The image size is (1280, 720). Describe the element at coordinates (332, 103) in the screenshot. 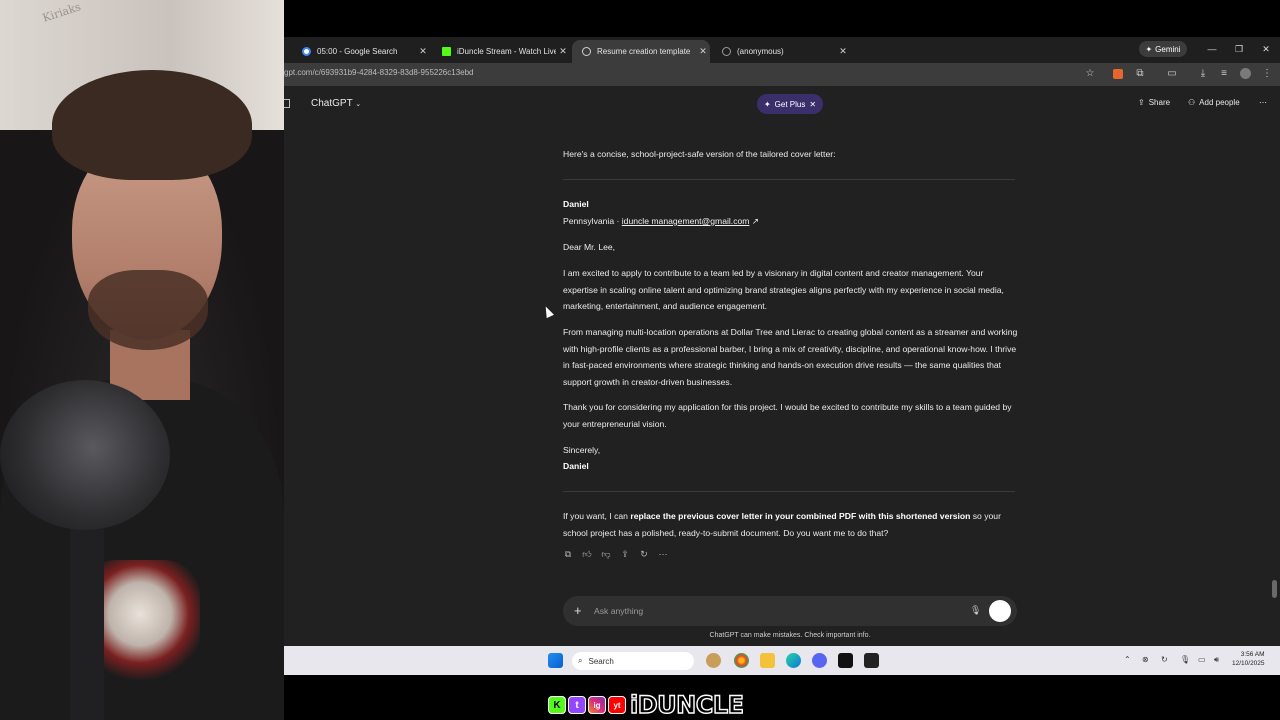

I see `model-label: ChatGPT` at that location.